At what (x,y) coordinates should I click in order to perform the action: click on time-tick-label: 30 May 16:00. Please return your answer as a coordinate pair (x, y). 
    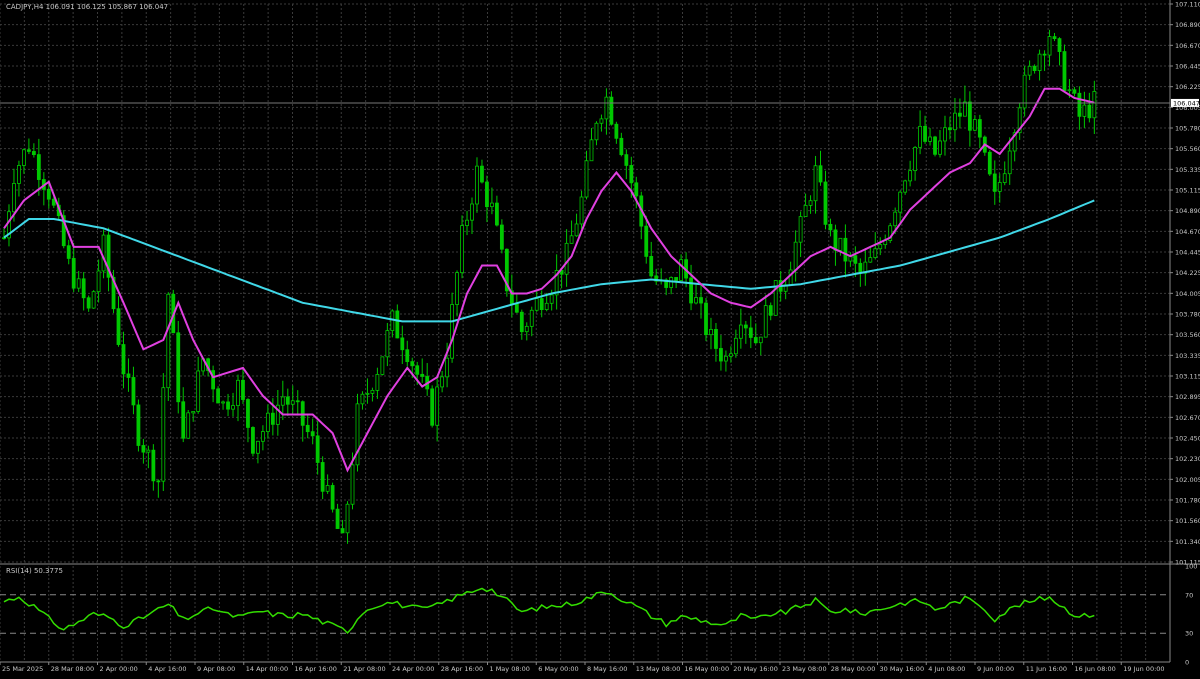
    Looking at the image, I should click on (902, 669).